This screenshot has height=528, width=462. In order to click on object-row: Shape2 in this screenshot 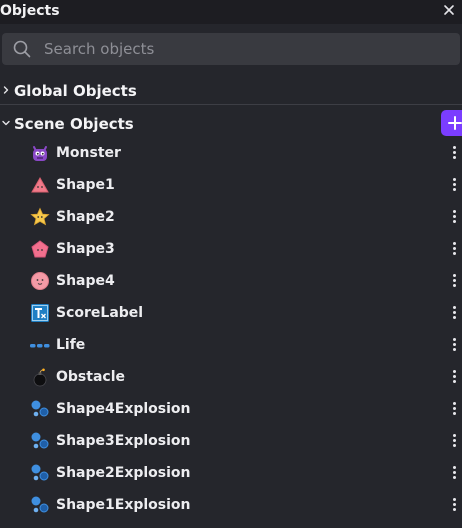, I will do `click(231, 217)`.